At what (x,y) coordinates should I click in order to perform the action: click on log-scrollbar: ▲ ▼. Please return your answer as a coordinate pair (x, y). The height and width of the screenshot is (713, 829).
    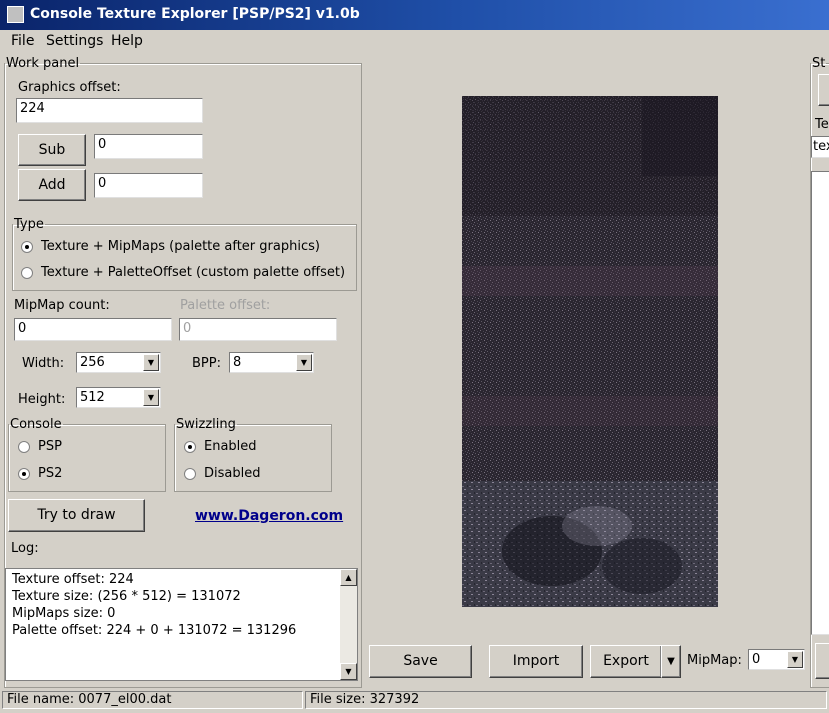
    Looking at the image, I should click on (348, 624).